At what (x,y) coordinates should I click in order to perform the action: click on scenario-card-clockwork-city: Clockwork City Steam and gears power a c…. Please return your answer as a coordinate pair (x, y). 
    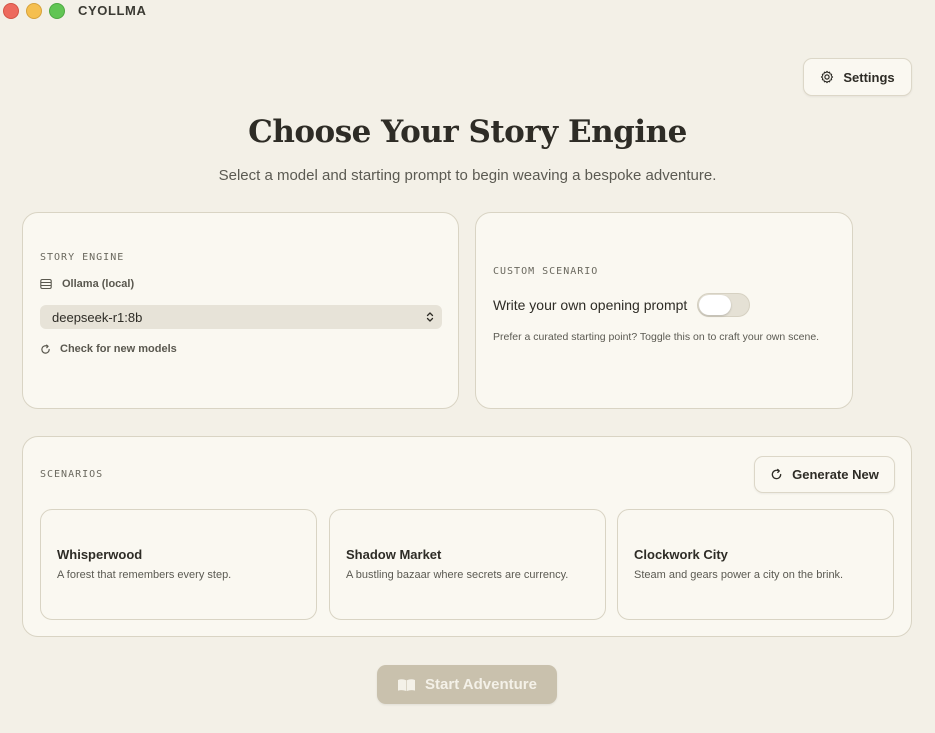
    Looking at the image, I should click on (755, 564).